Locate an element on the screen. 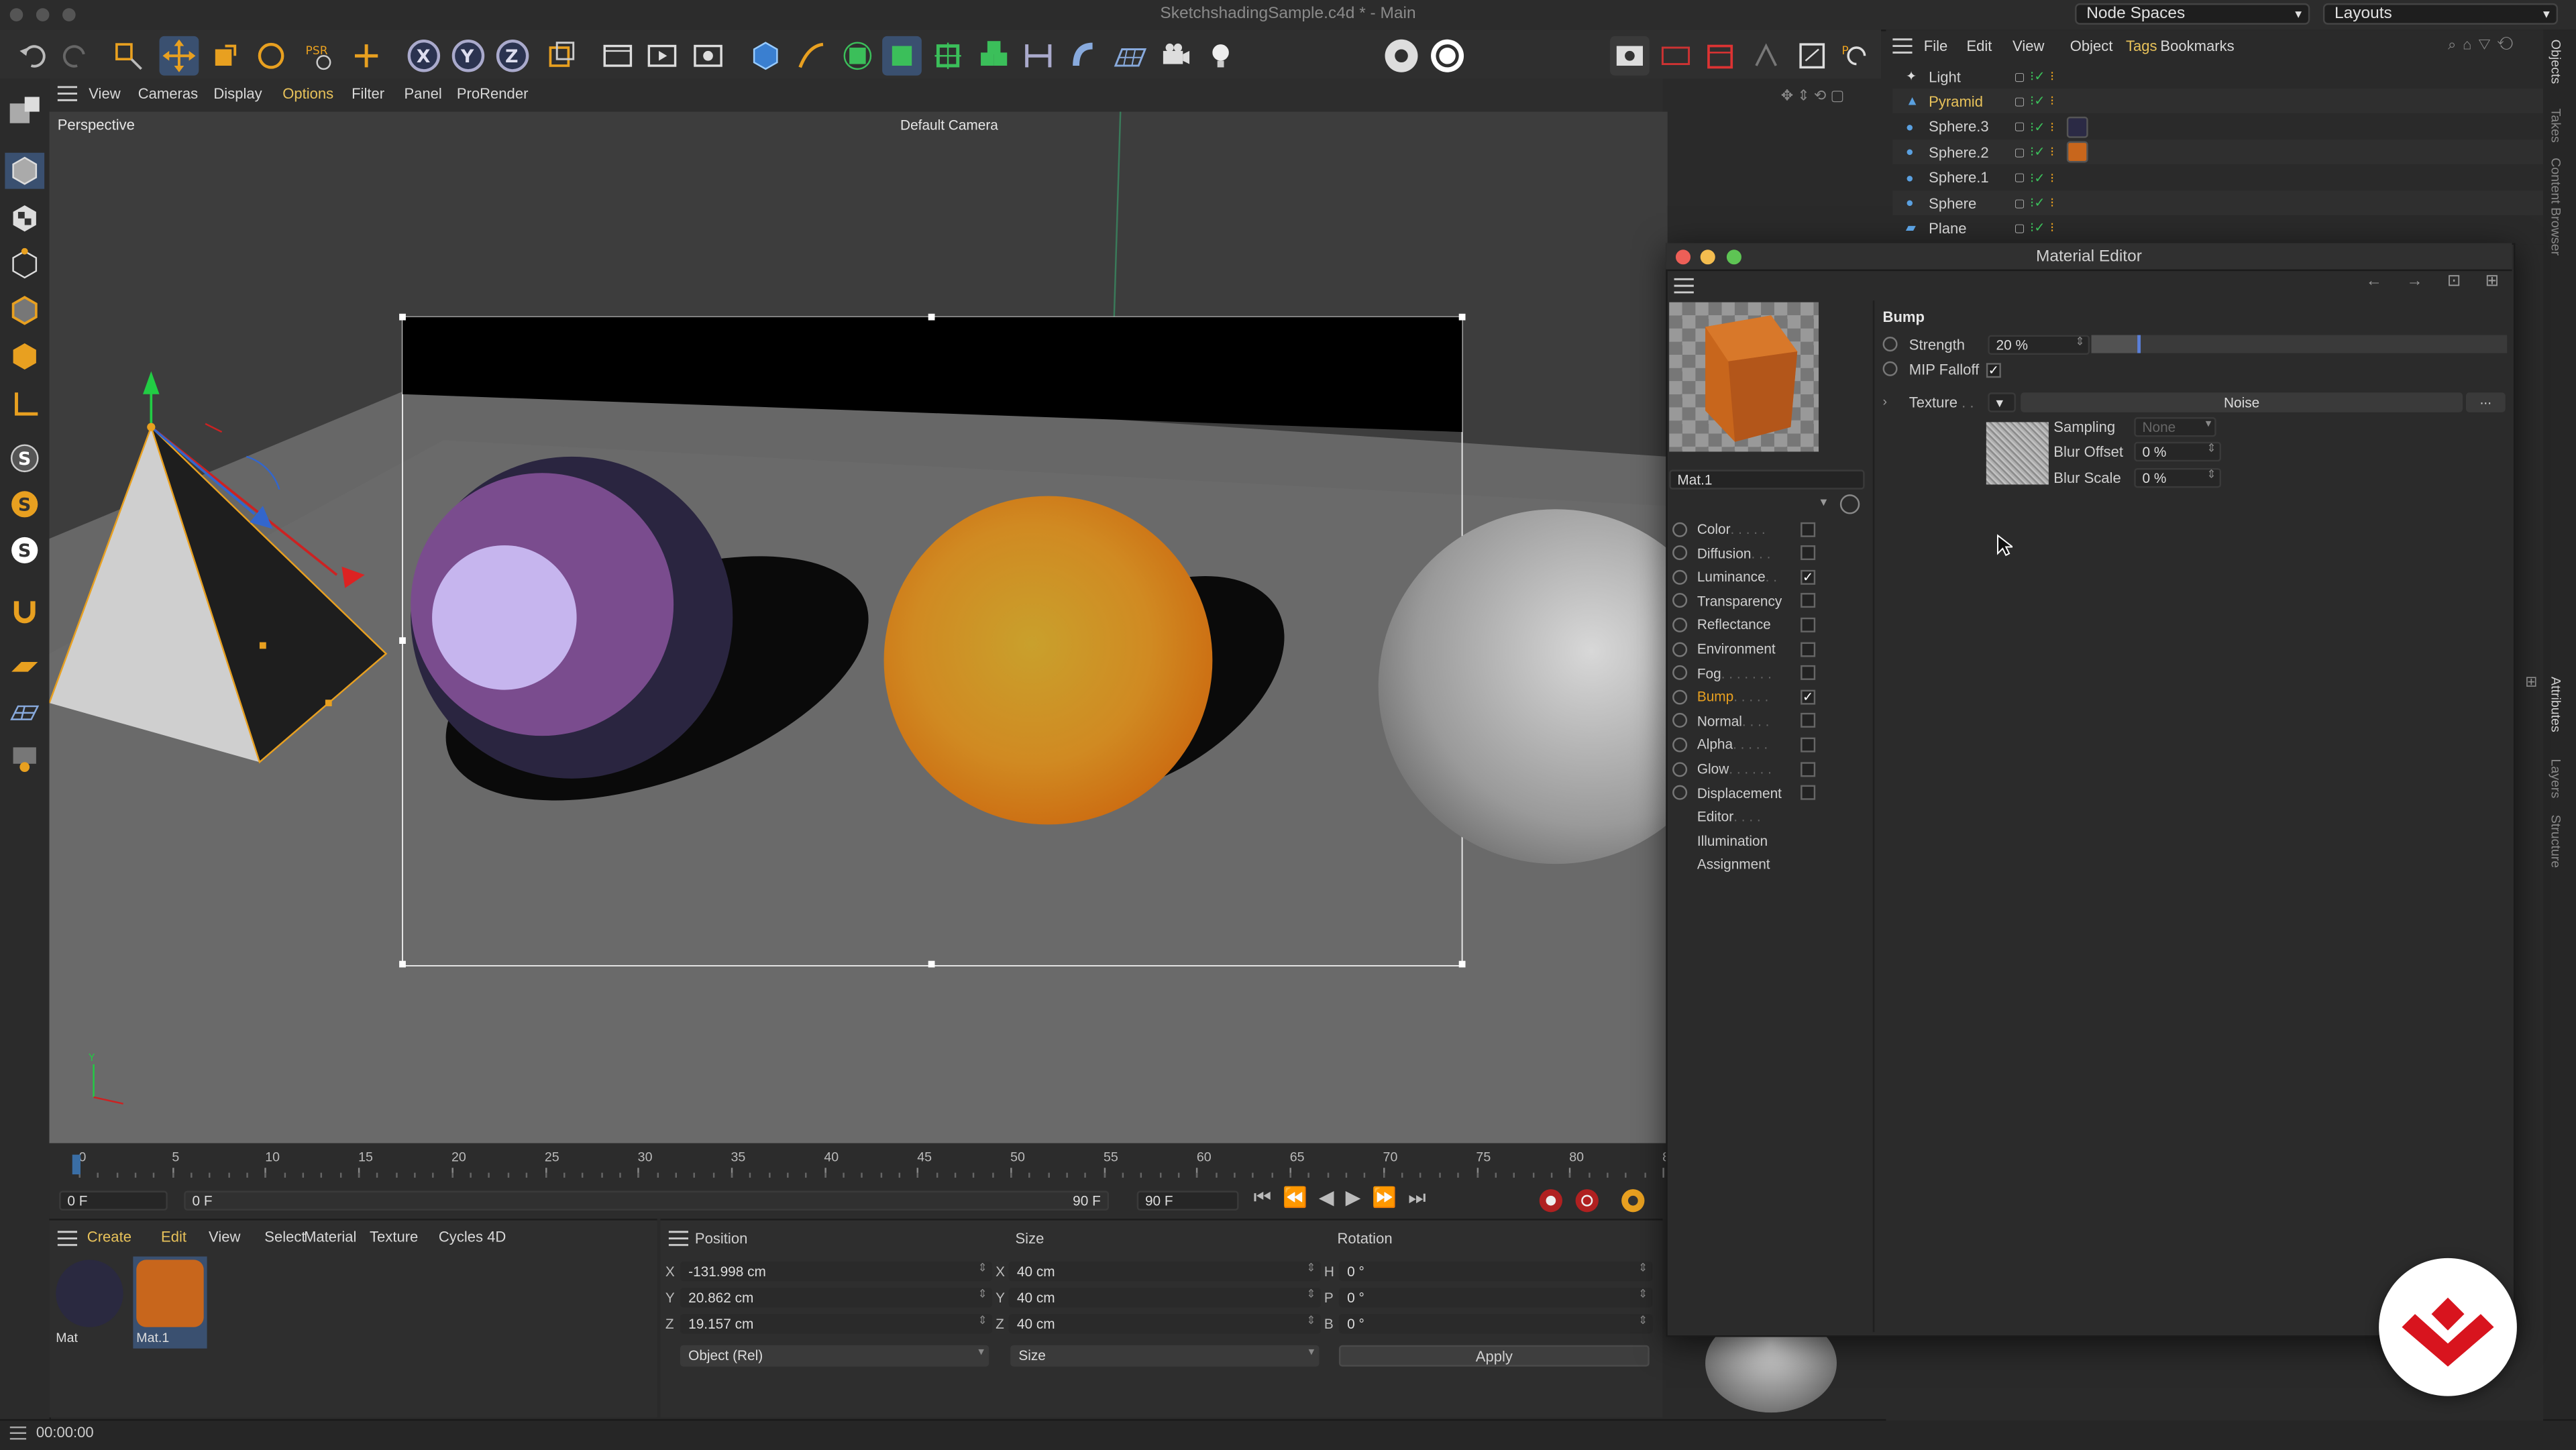  section-illumination: Illumination is located at coordinates (1795, 840).